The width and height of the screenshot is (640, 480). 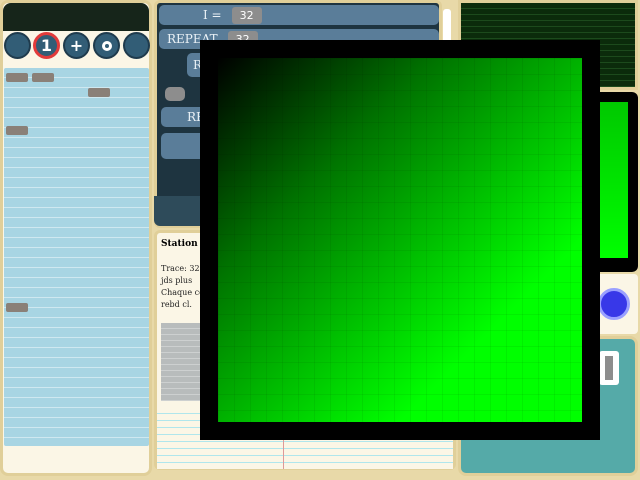 I want to click on plus-icon: +, so click(x=76, y=45).